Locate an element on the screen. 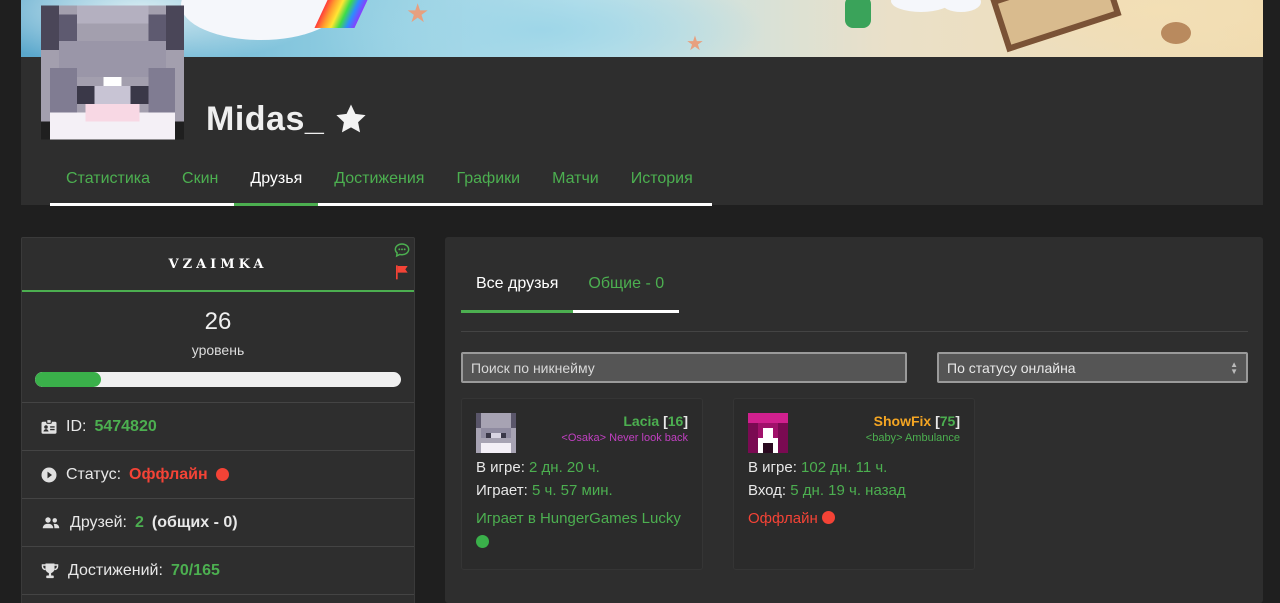 The height and width of the screenshot is (603, 1280). play-circle-icon is located at coordinates (49, 474).